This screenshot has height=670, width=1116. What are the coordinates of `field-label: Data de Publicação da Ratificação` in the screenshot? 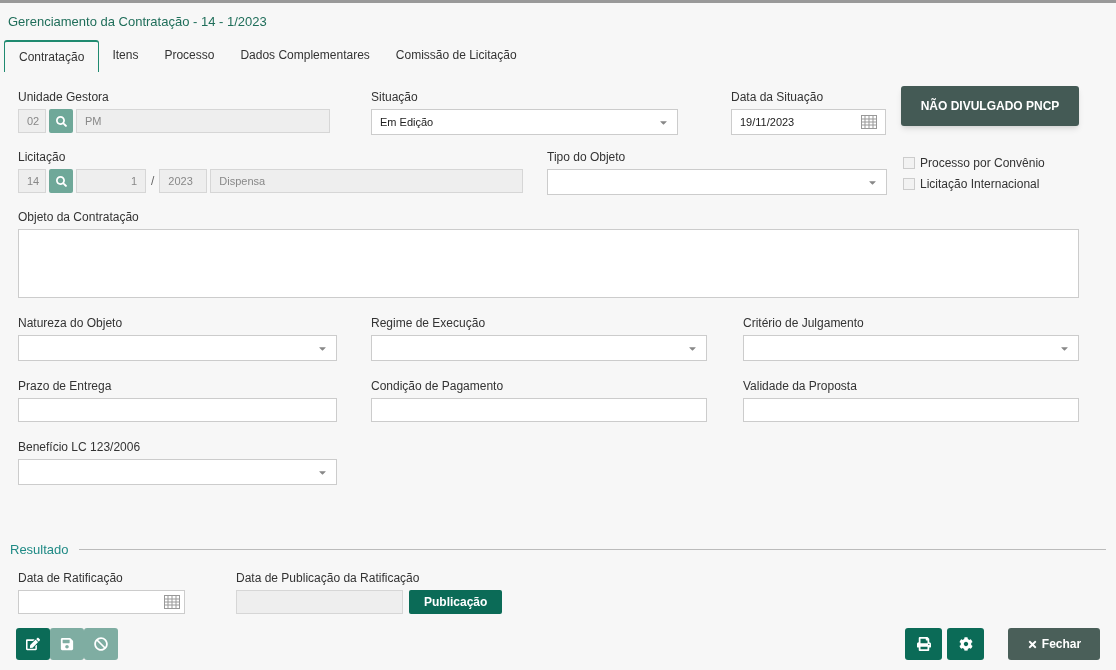 It's located at (328, 578).